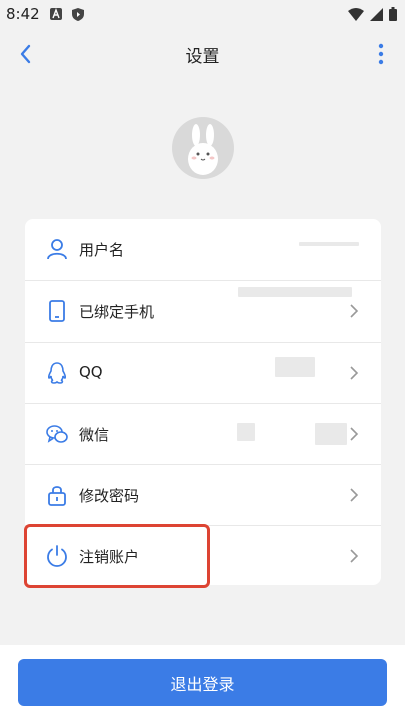 The width and height of the screenshot is (405, 720). Describe the element at coordinates (57, 556) in the screenshot. I see `power-icon` at that location.